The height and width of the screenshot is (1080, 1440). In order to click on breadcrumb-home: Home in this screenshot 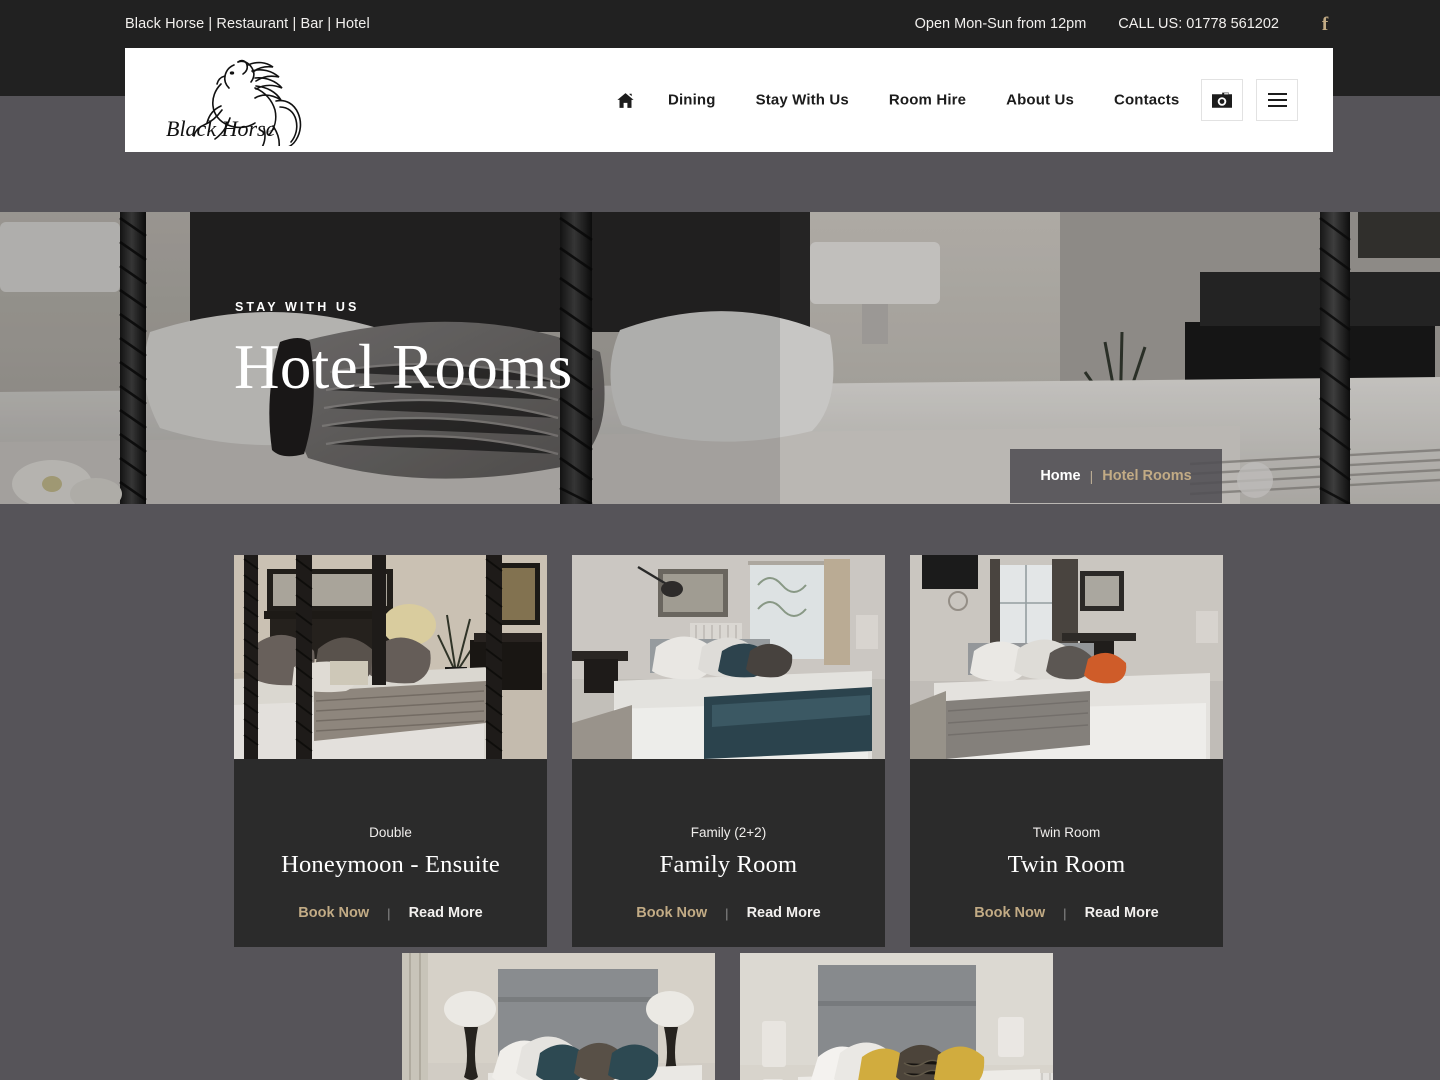, I will do `click(1060, 476)`.